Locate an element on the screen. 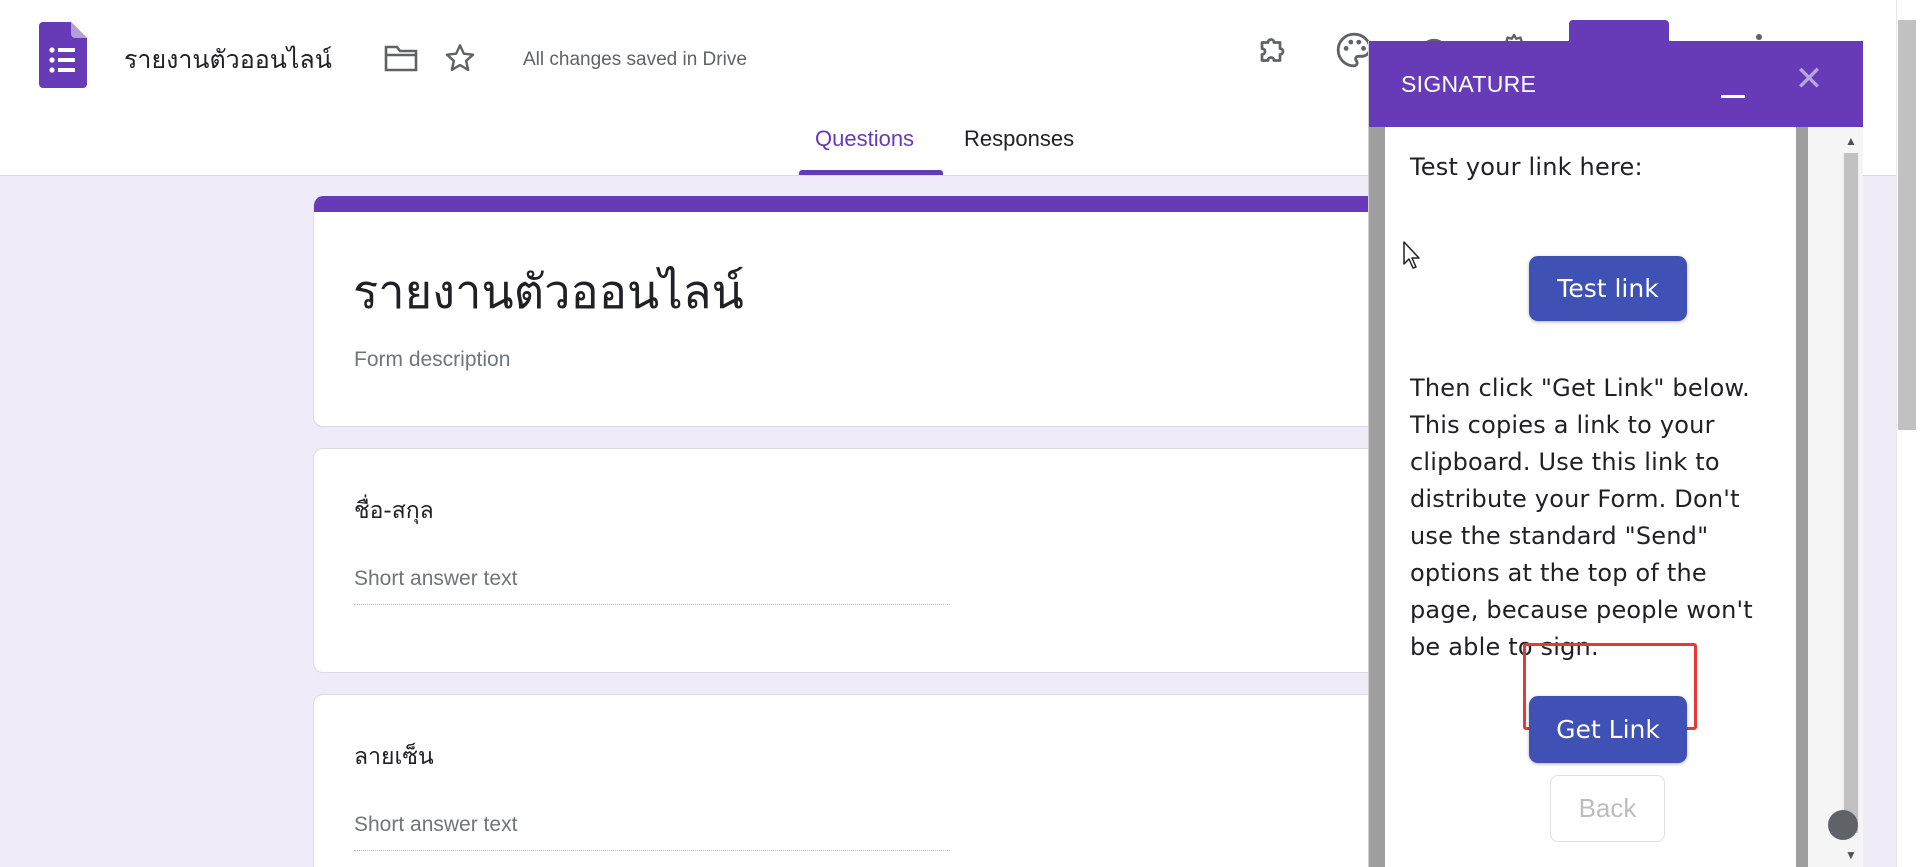  form-description-field: Form description is located at coordinates (432, 360).